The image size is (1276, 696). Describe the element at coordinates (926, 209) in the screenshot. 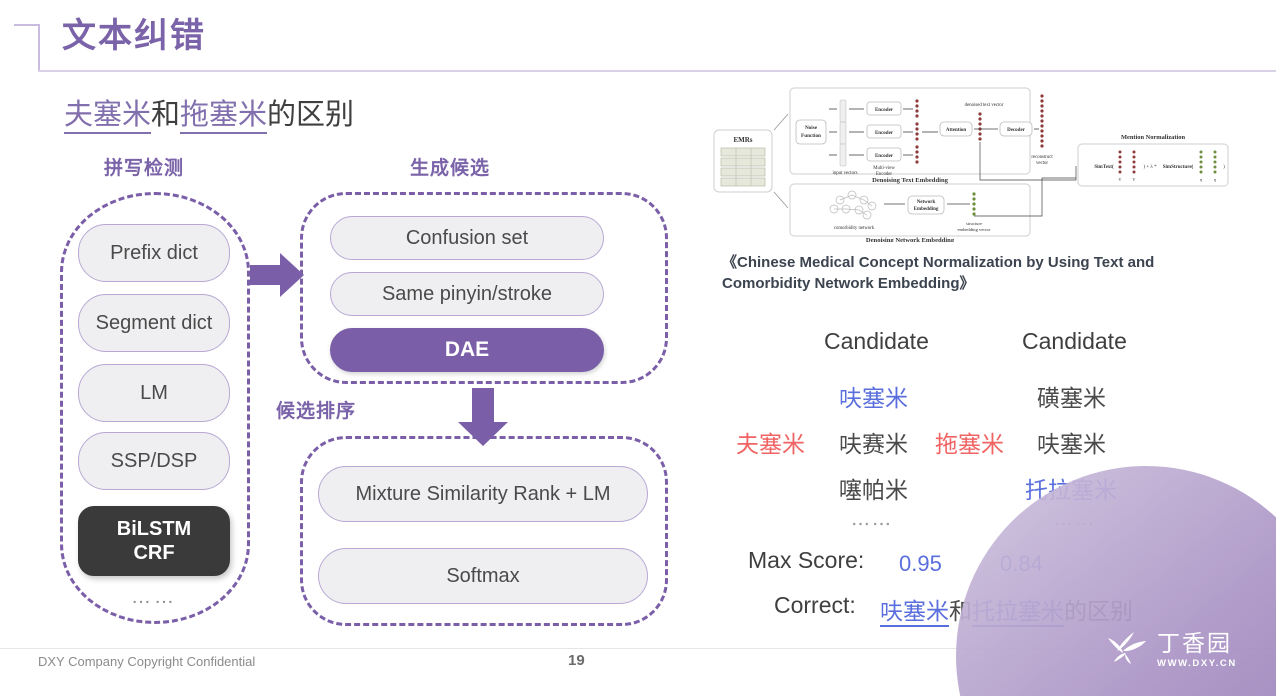

I see `svg-text: Embedding` at that location.